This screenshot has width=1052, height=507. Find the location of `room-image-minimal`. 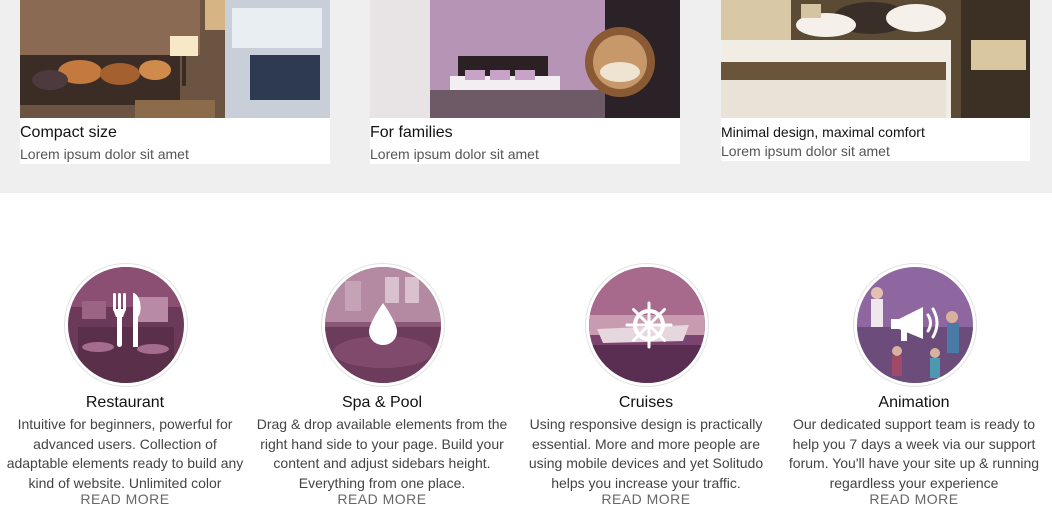

room-image-minimal is located at coordinates (875, 59).